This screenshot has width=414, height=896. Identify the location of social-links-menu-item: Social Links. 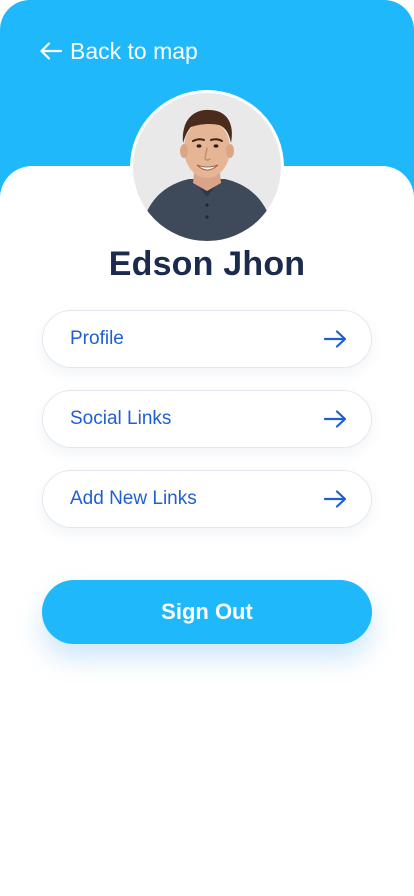
(207, 419).